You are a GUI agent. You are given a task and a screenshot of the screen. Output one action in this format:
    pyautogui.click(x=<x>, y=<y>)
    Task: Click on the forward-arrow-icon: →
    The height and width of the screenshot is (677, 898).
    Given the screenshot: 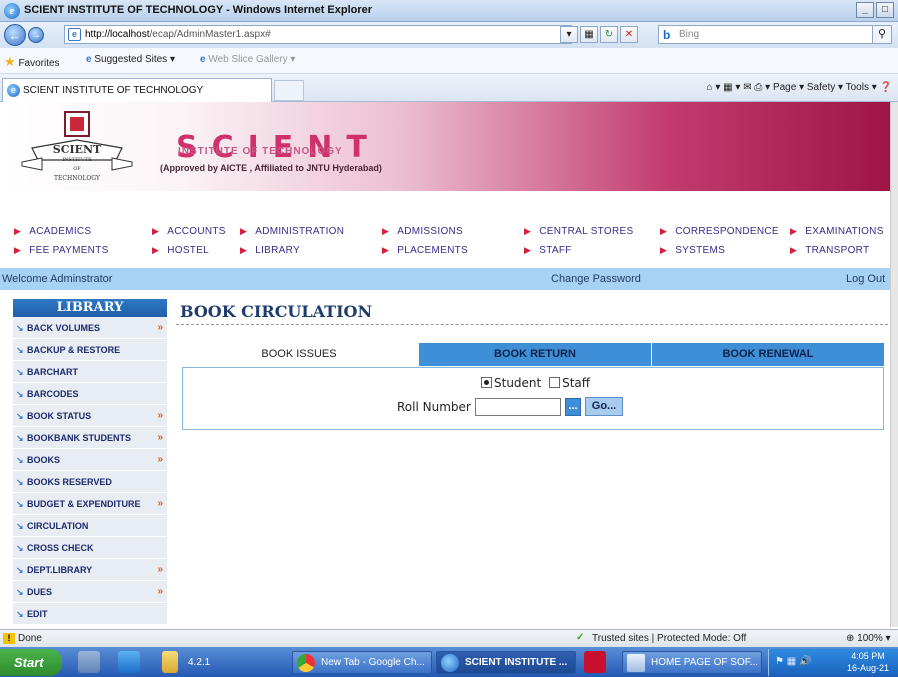 What is the action you would take?
    pyautogui.click(x=36, y=35)
    